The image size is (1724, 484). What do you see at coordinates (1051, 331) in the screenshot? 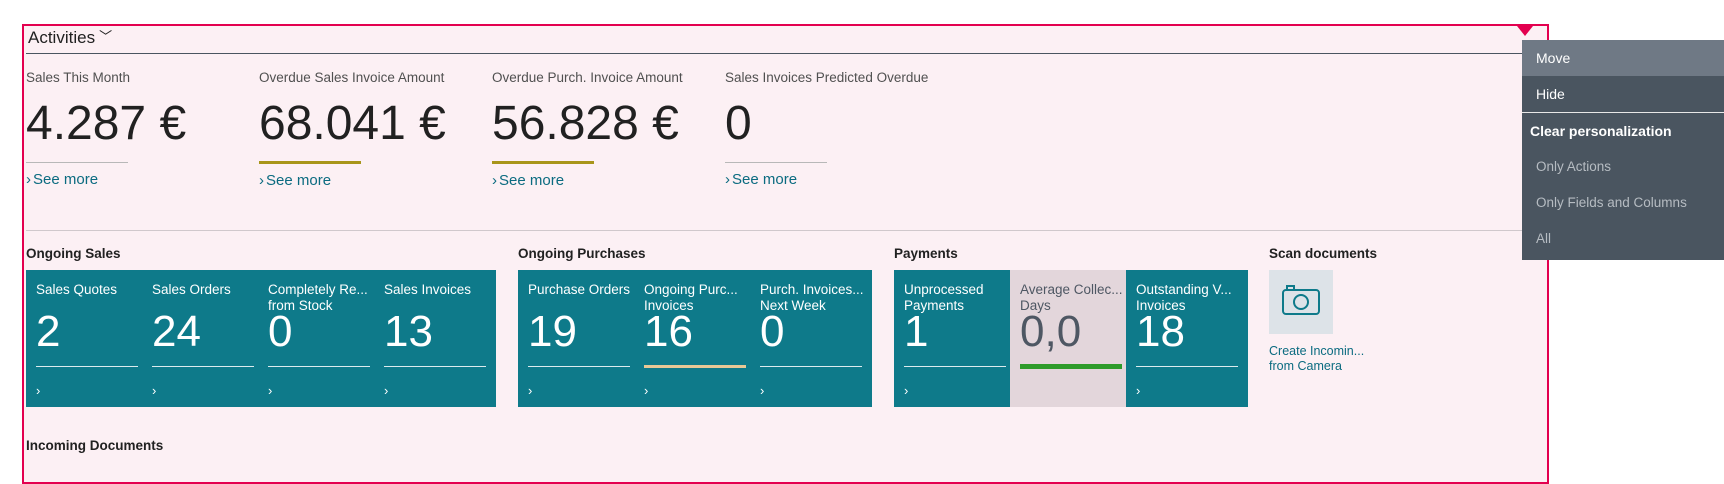
I see `tile-value: 0,0` at bounding box center [1051, 331].